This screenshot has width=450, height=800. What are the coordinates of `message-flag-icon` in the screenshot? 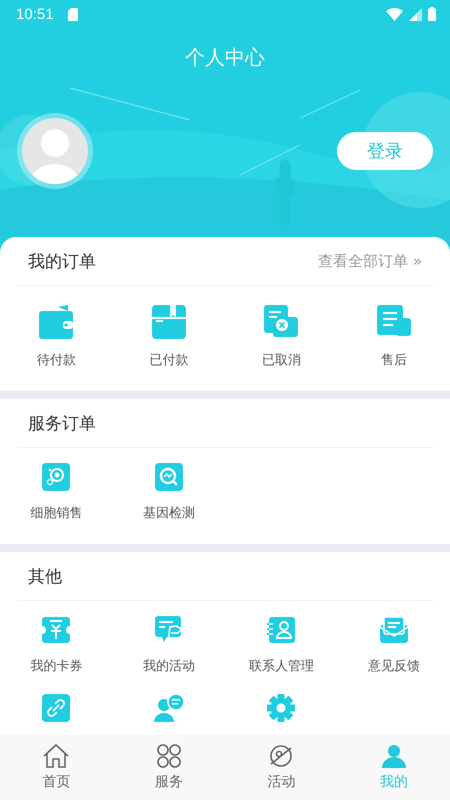 It's located at (168, 630).